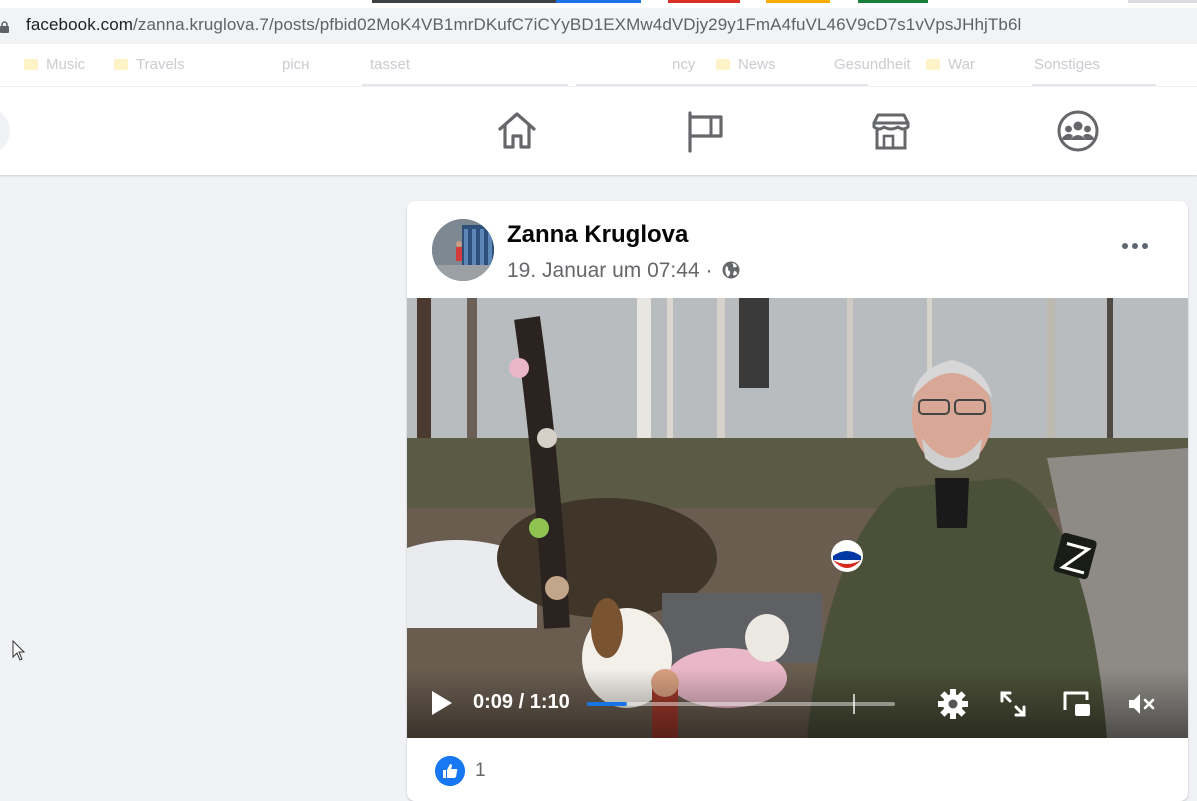  I want to click on like-reaction-icon, so click(450, 771).